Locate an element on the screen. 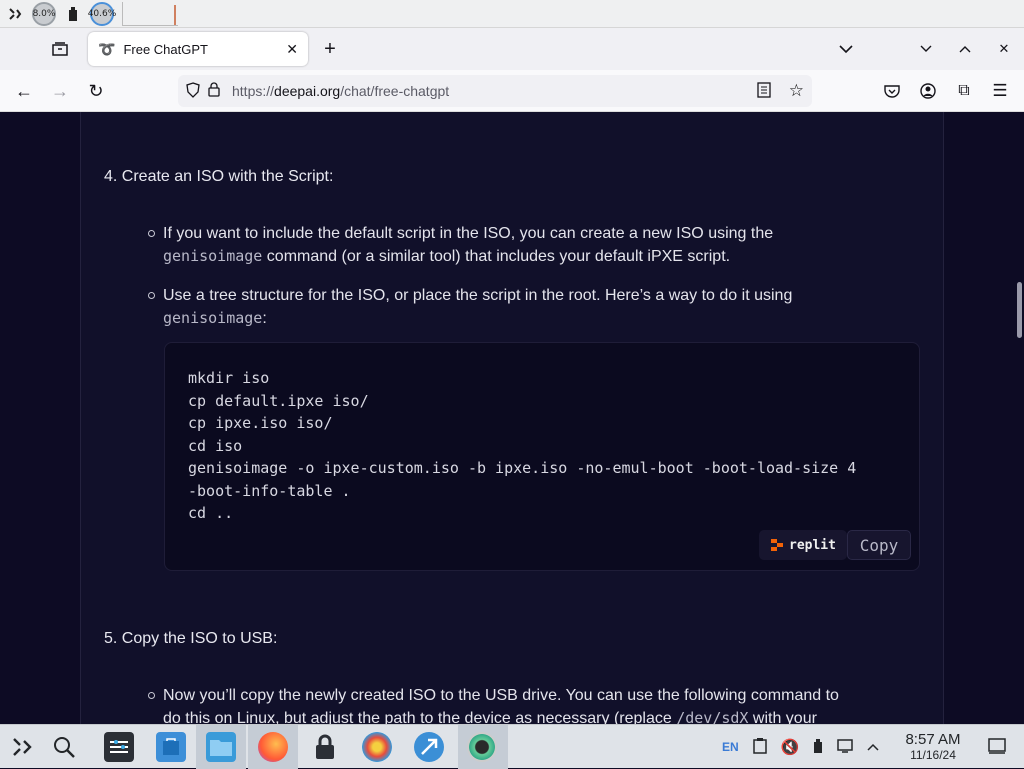 The image size is (1024, 769). network-graph is located at coordinates (150, 13).